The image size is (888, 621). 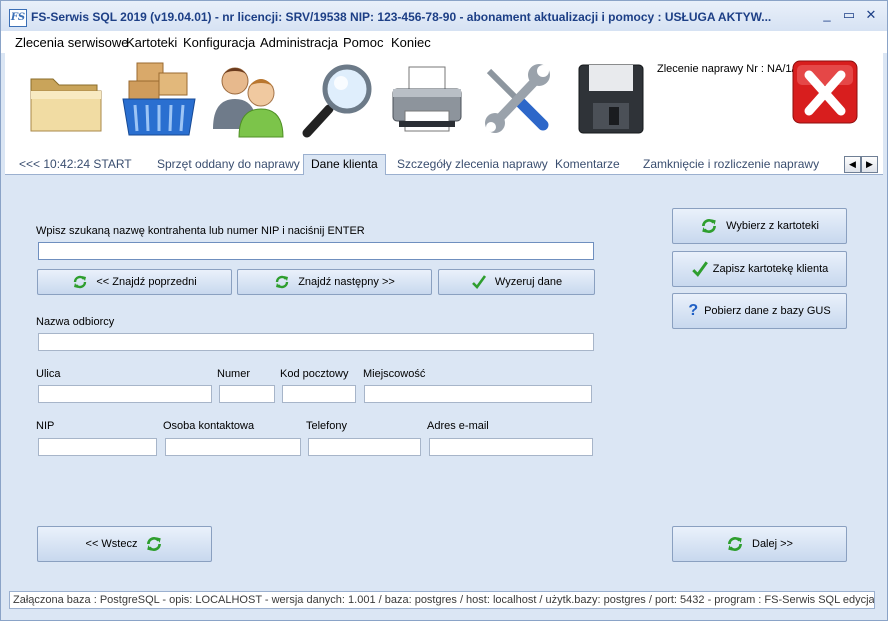 I want to click on floppy-disk-icon, so click(x=611, y=99).